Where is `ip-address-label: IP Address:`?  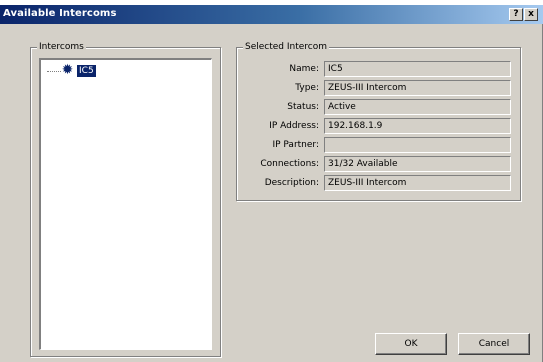 ip-address-label: IP Address: is located at coordinates (294, 126).